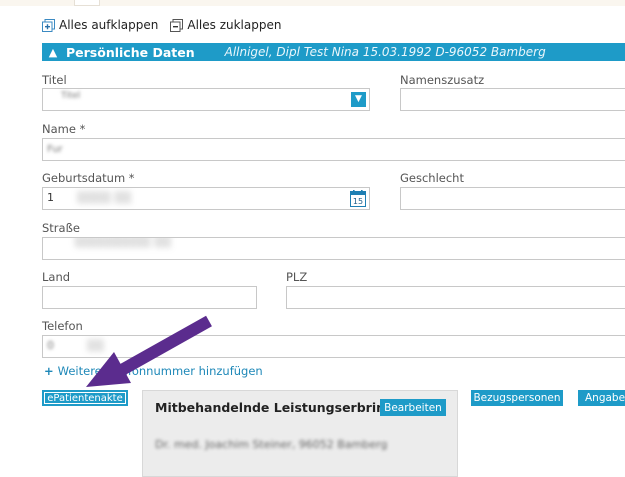 The image size is (625, 477). I want to click on expand-plus-icon, so click(48, 25).